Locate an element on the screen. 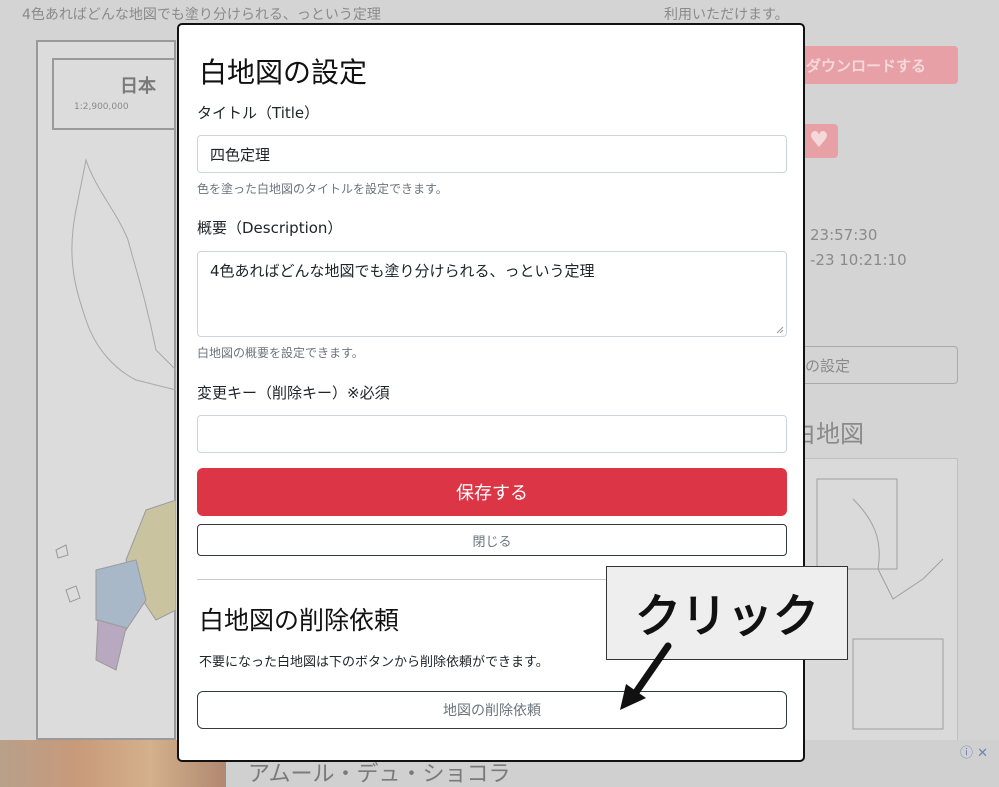 Image resolution: width=999 pixels, height=787 pixels. description-textarea-value: 4色あればどんな地図でも塗り分けられる、っという定理 is located at coordinates (402, 271).